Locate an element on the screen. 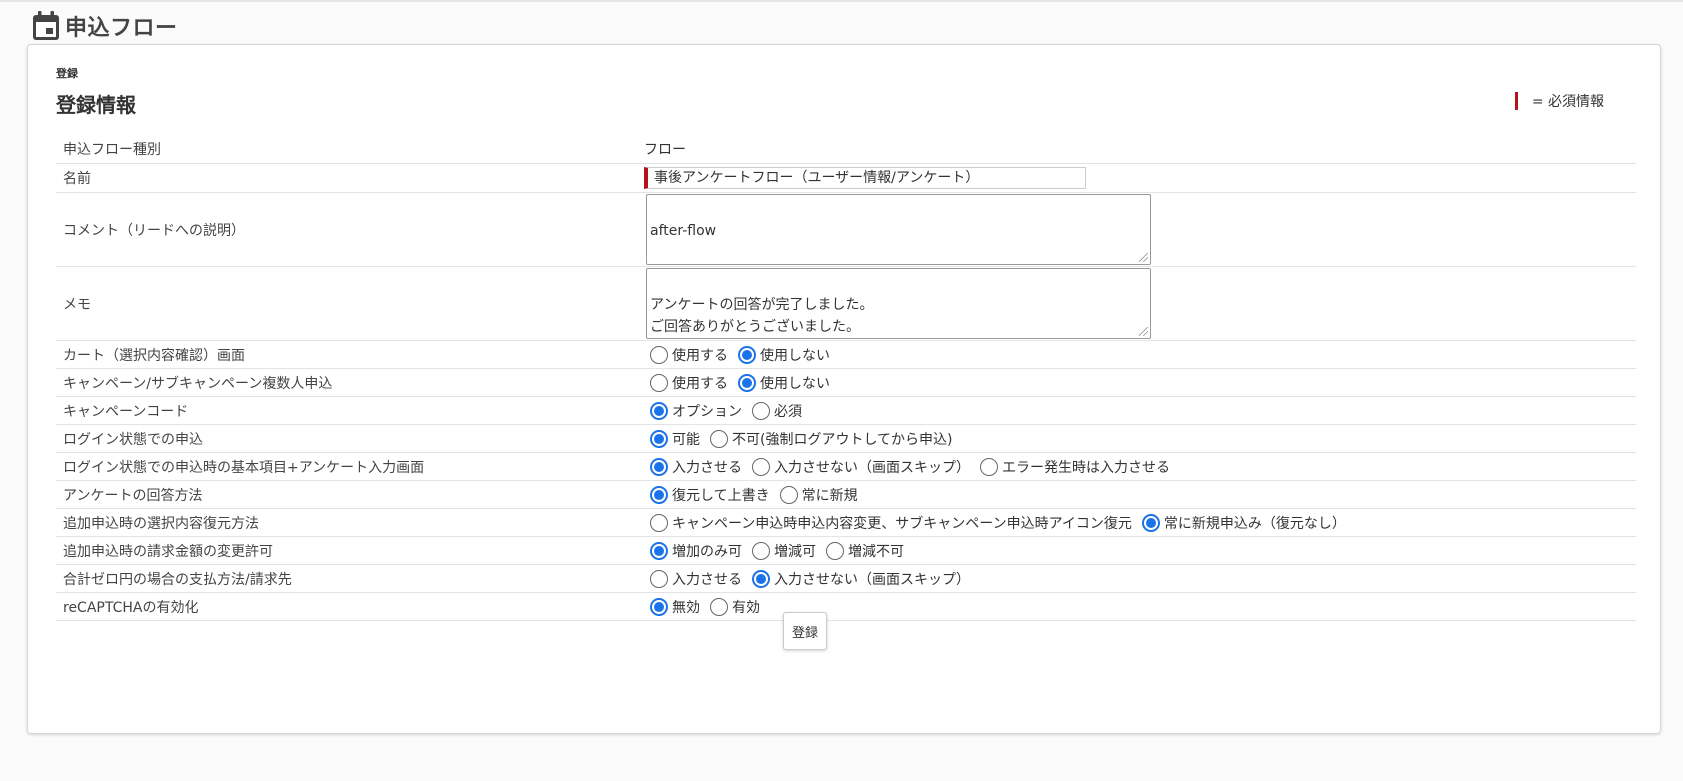 The image size is (1683, 781). memo-textarea: アンケートの回答が完了しました。 ご回答ありがとうございました。 is located at coordinates (898, 303).